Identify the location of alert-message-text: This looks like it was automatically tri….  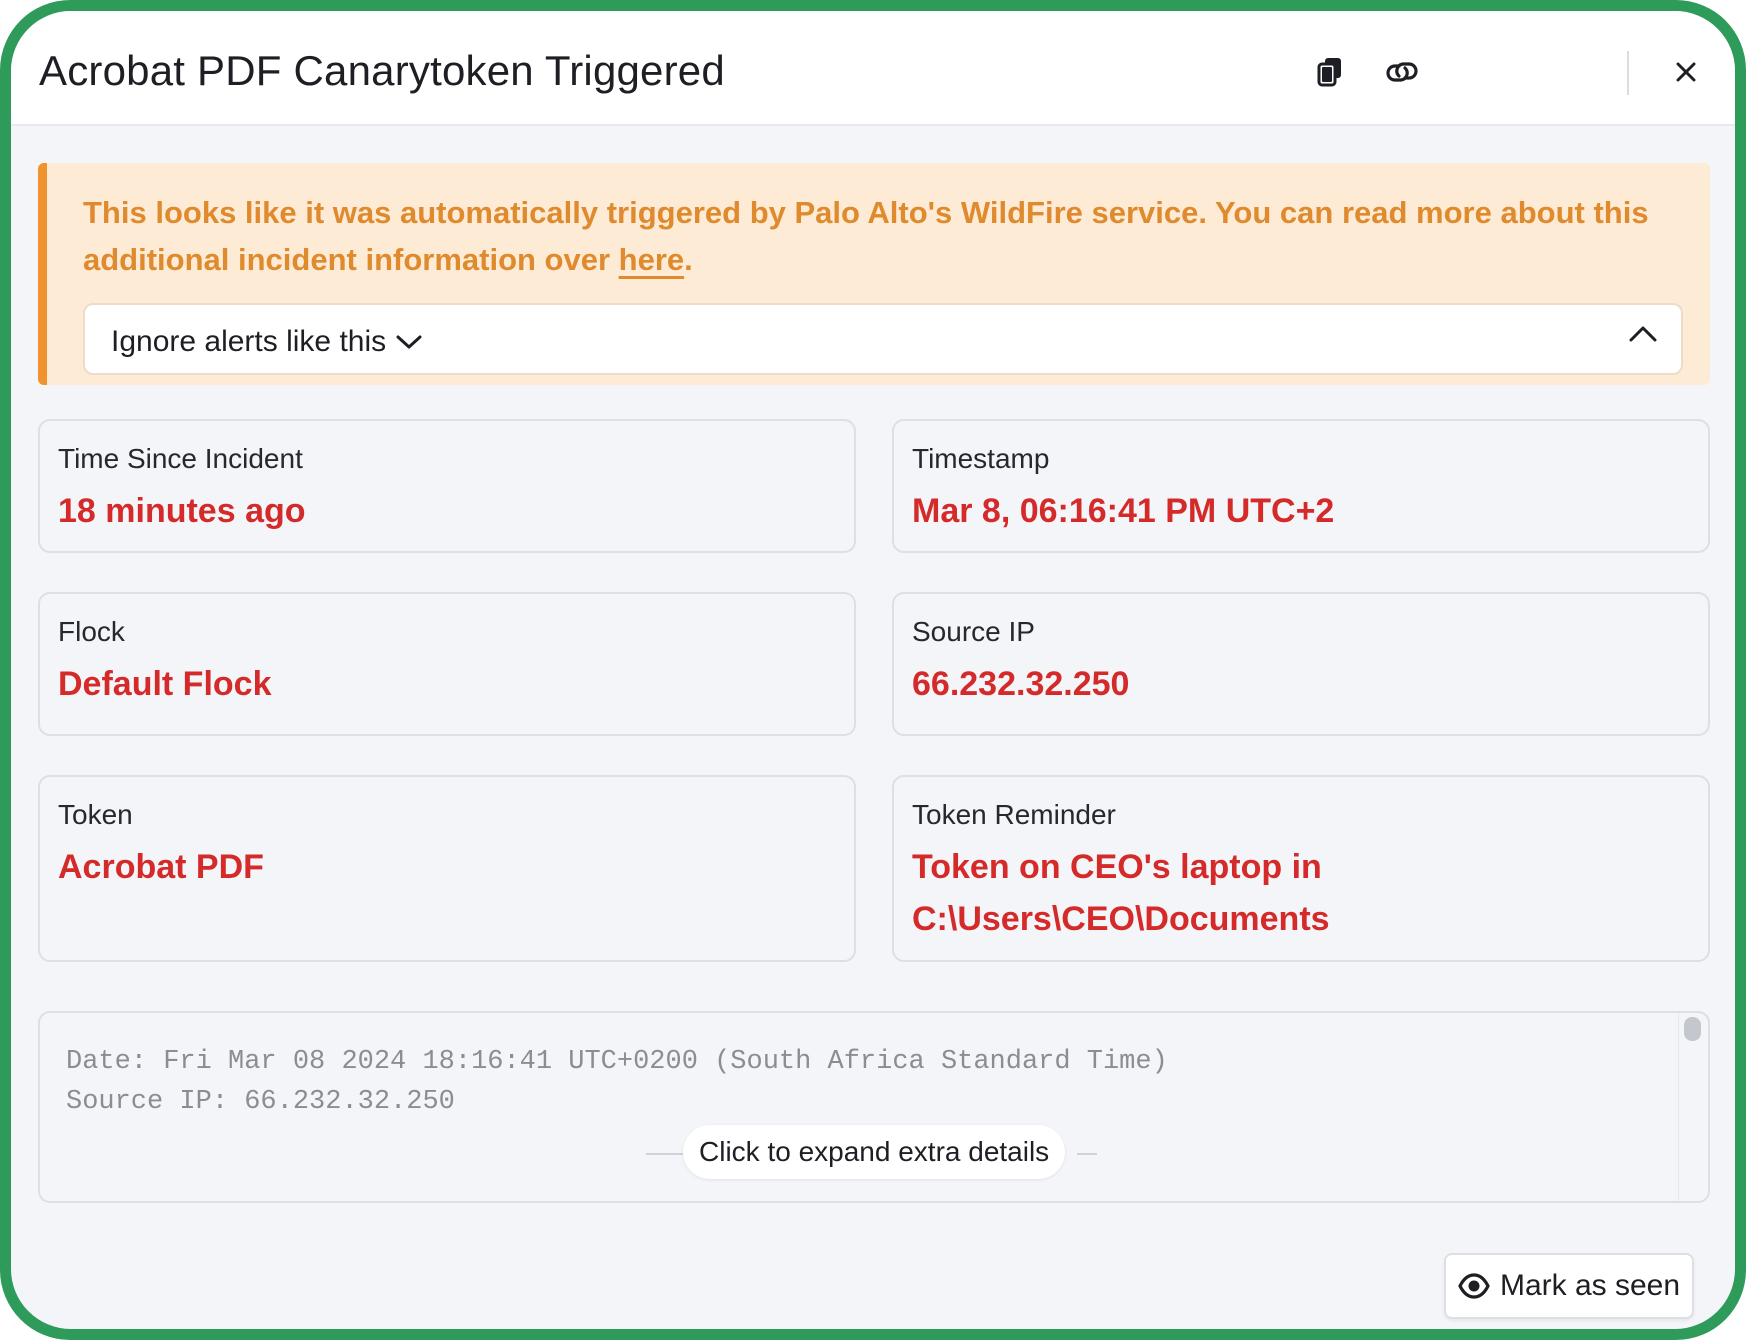
(866, 236).